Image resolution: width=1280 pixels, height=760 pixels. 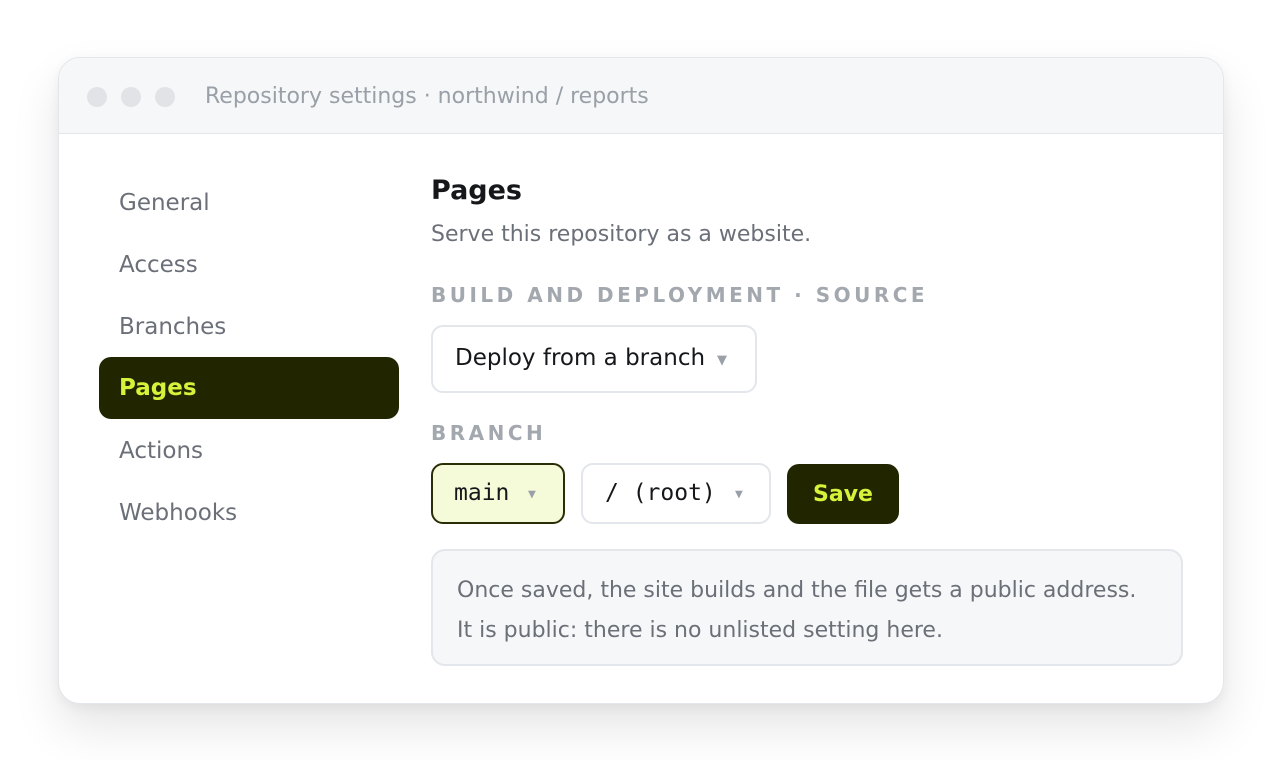 I want to click on page-subtitle: Serve this repository as a website., so click(x=621, y=234).